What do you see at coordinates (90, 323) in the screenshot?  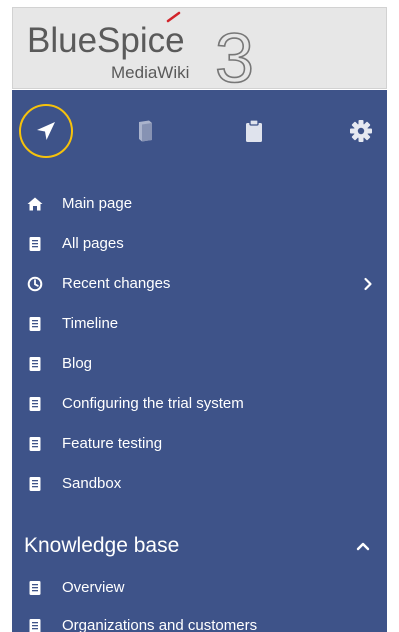 I see `nav-item-label: Timeline` at bounding box center [90, 323].